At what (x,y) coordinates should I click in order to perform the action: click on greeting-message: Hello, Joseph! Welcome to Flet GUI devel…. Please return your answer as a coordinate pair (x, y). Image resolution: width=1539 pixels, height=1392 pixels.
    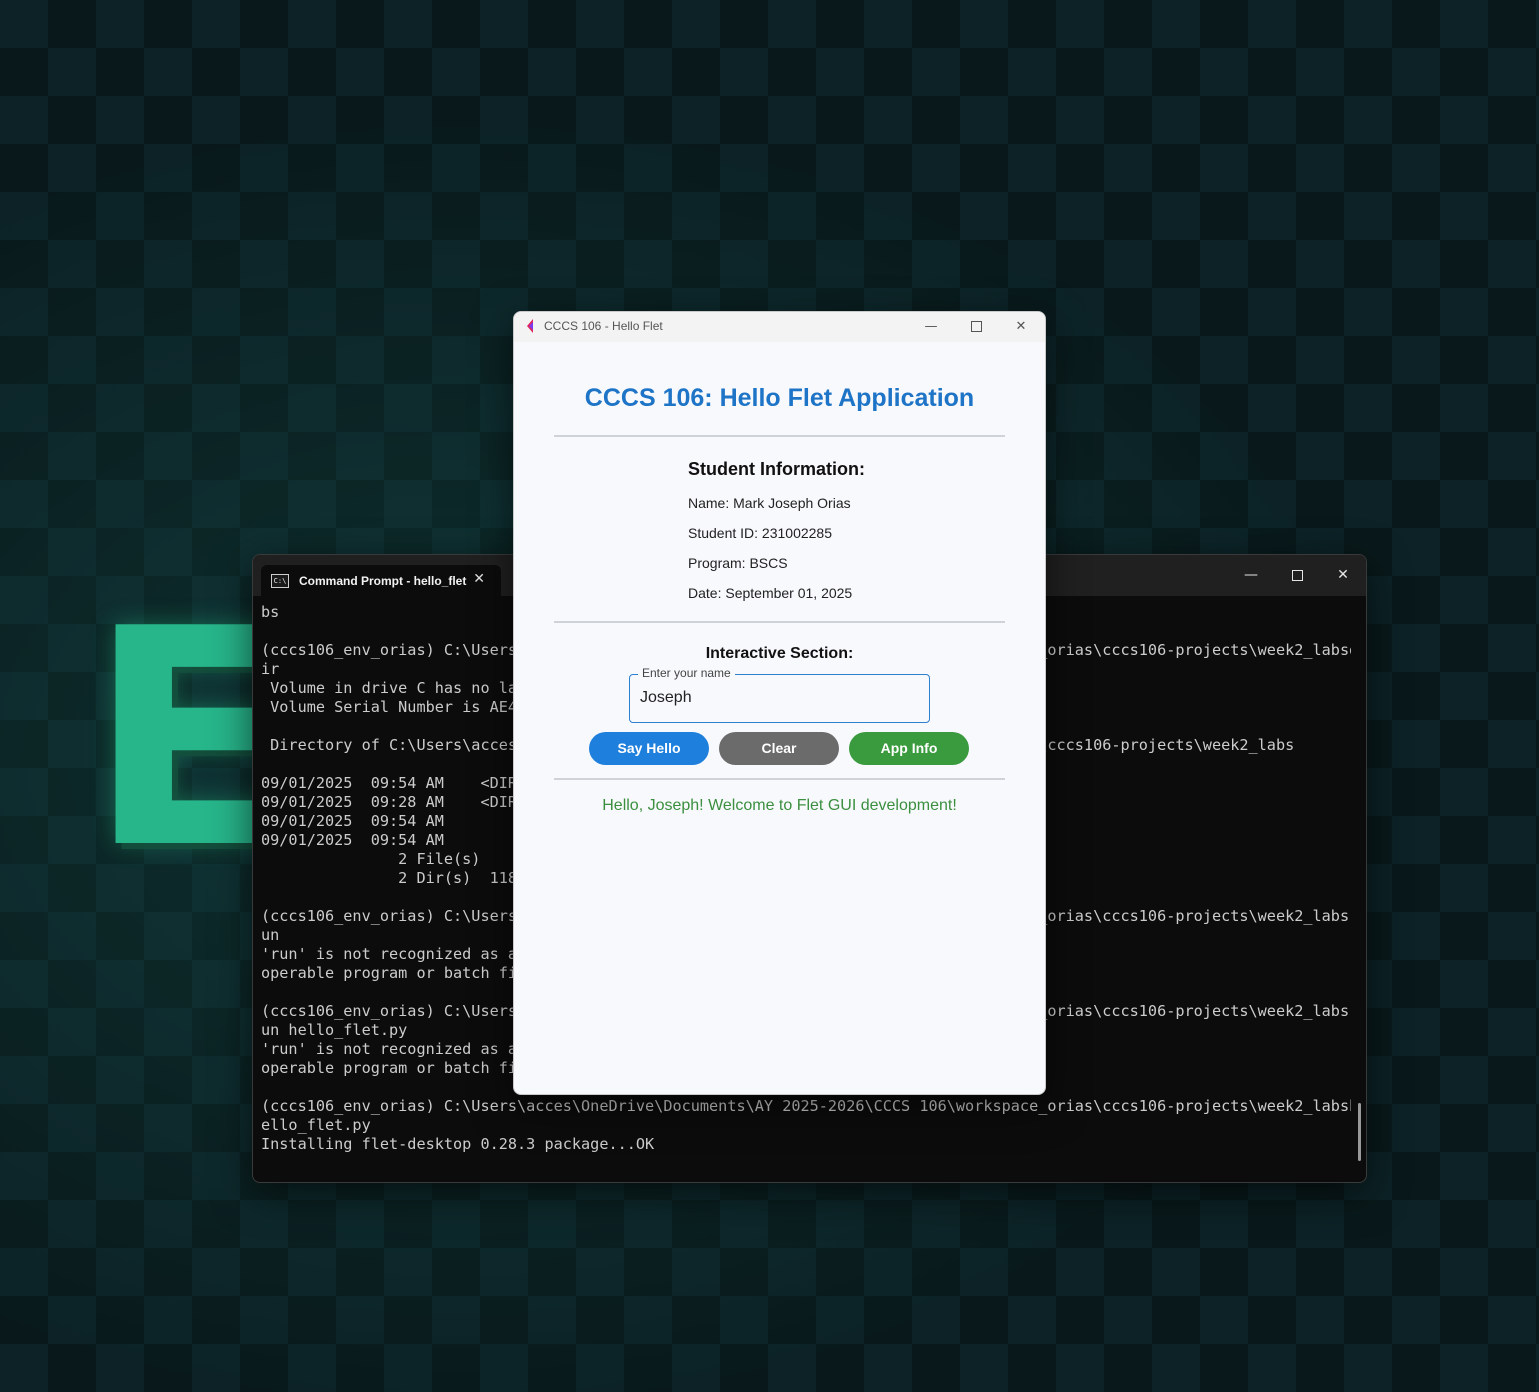
    Looking at the image, I should click on (779, 805).